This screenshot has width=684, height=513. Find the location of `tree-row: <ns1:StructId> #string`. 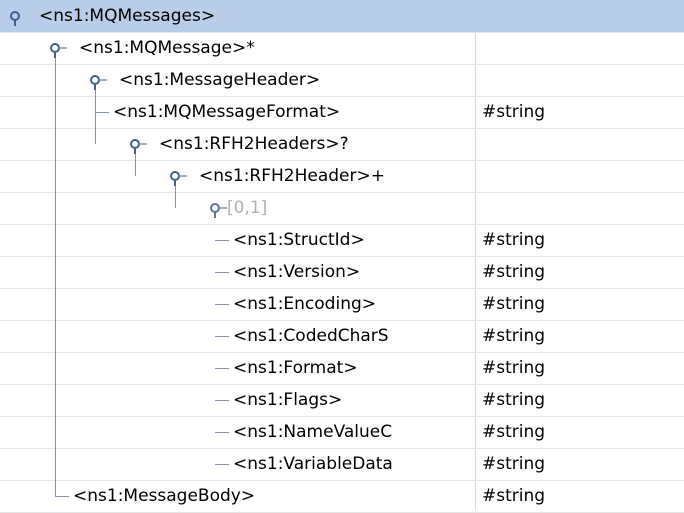

tree-row: <ns1:StructId> #string is located at coordinates (342, 240).